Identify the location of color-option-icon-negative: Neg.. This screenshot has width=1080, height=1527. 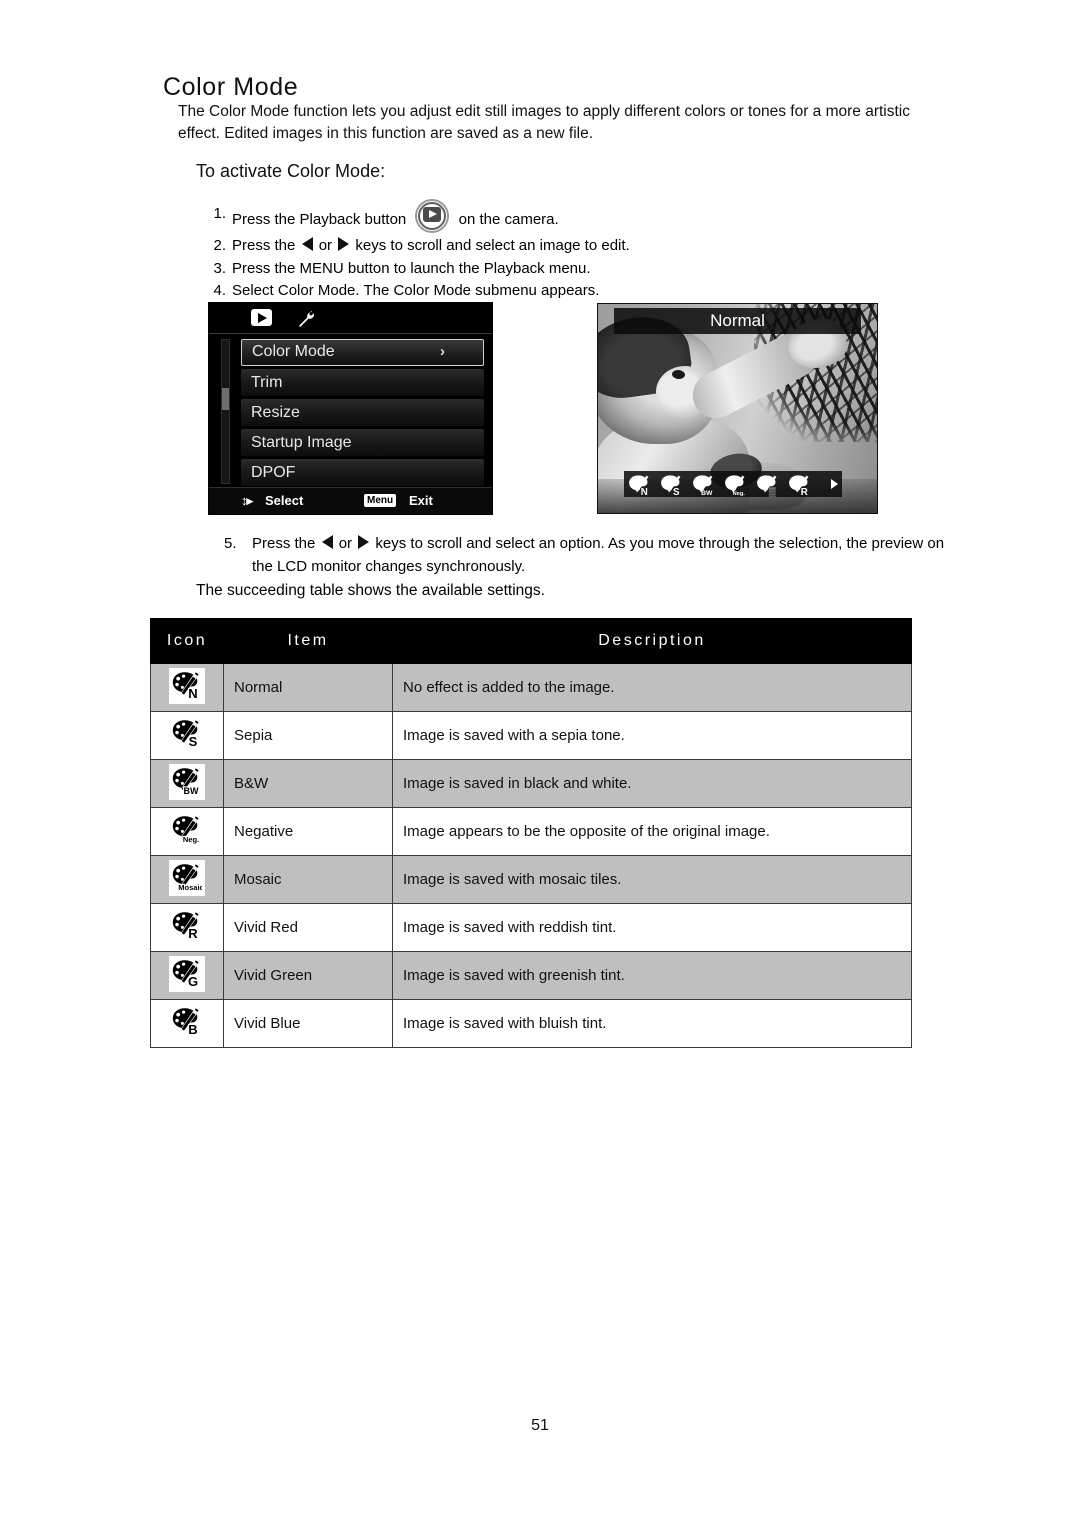
(738, 485).